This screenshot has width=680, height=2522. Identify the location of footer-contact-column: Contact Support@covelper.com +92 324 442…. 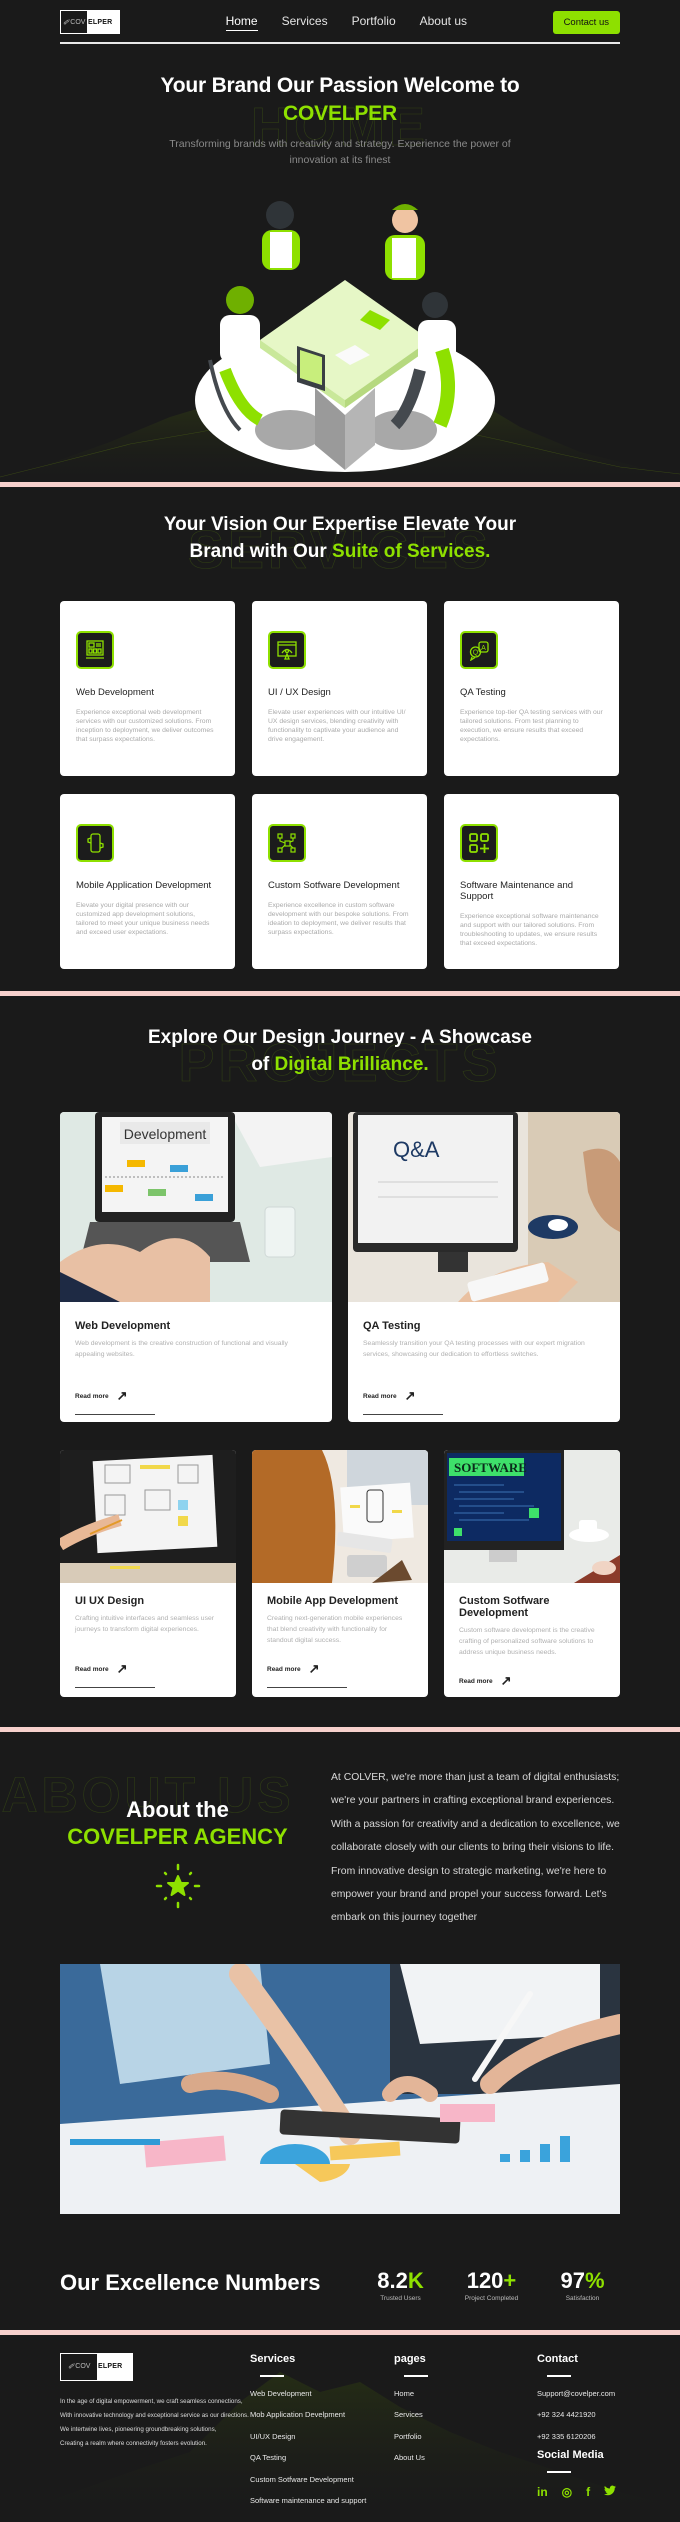
(578, 2435).